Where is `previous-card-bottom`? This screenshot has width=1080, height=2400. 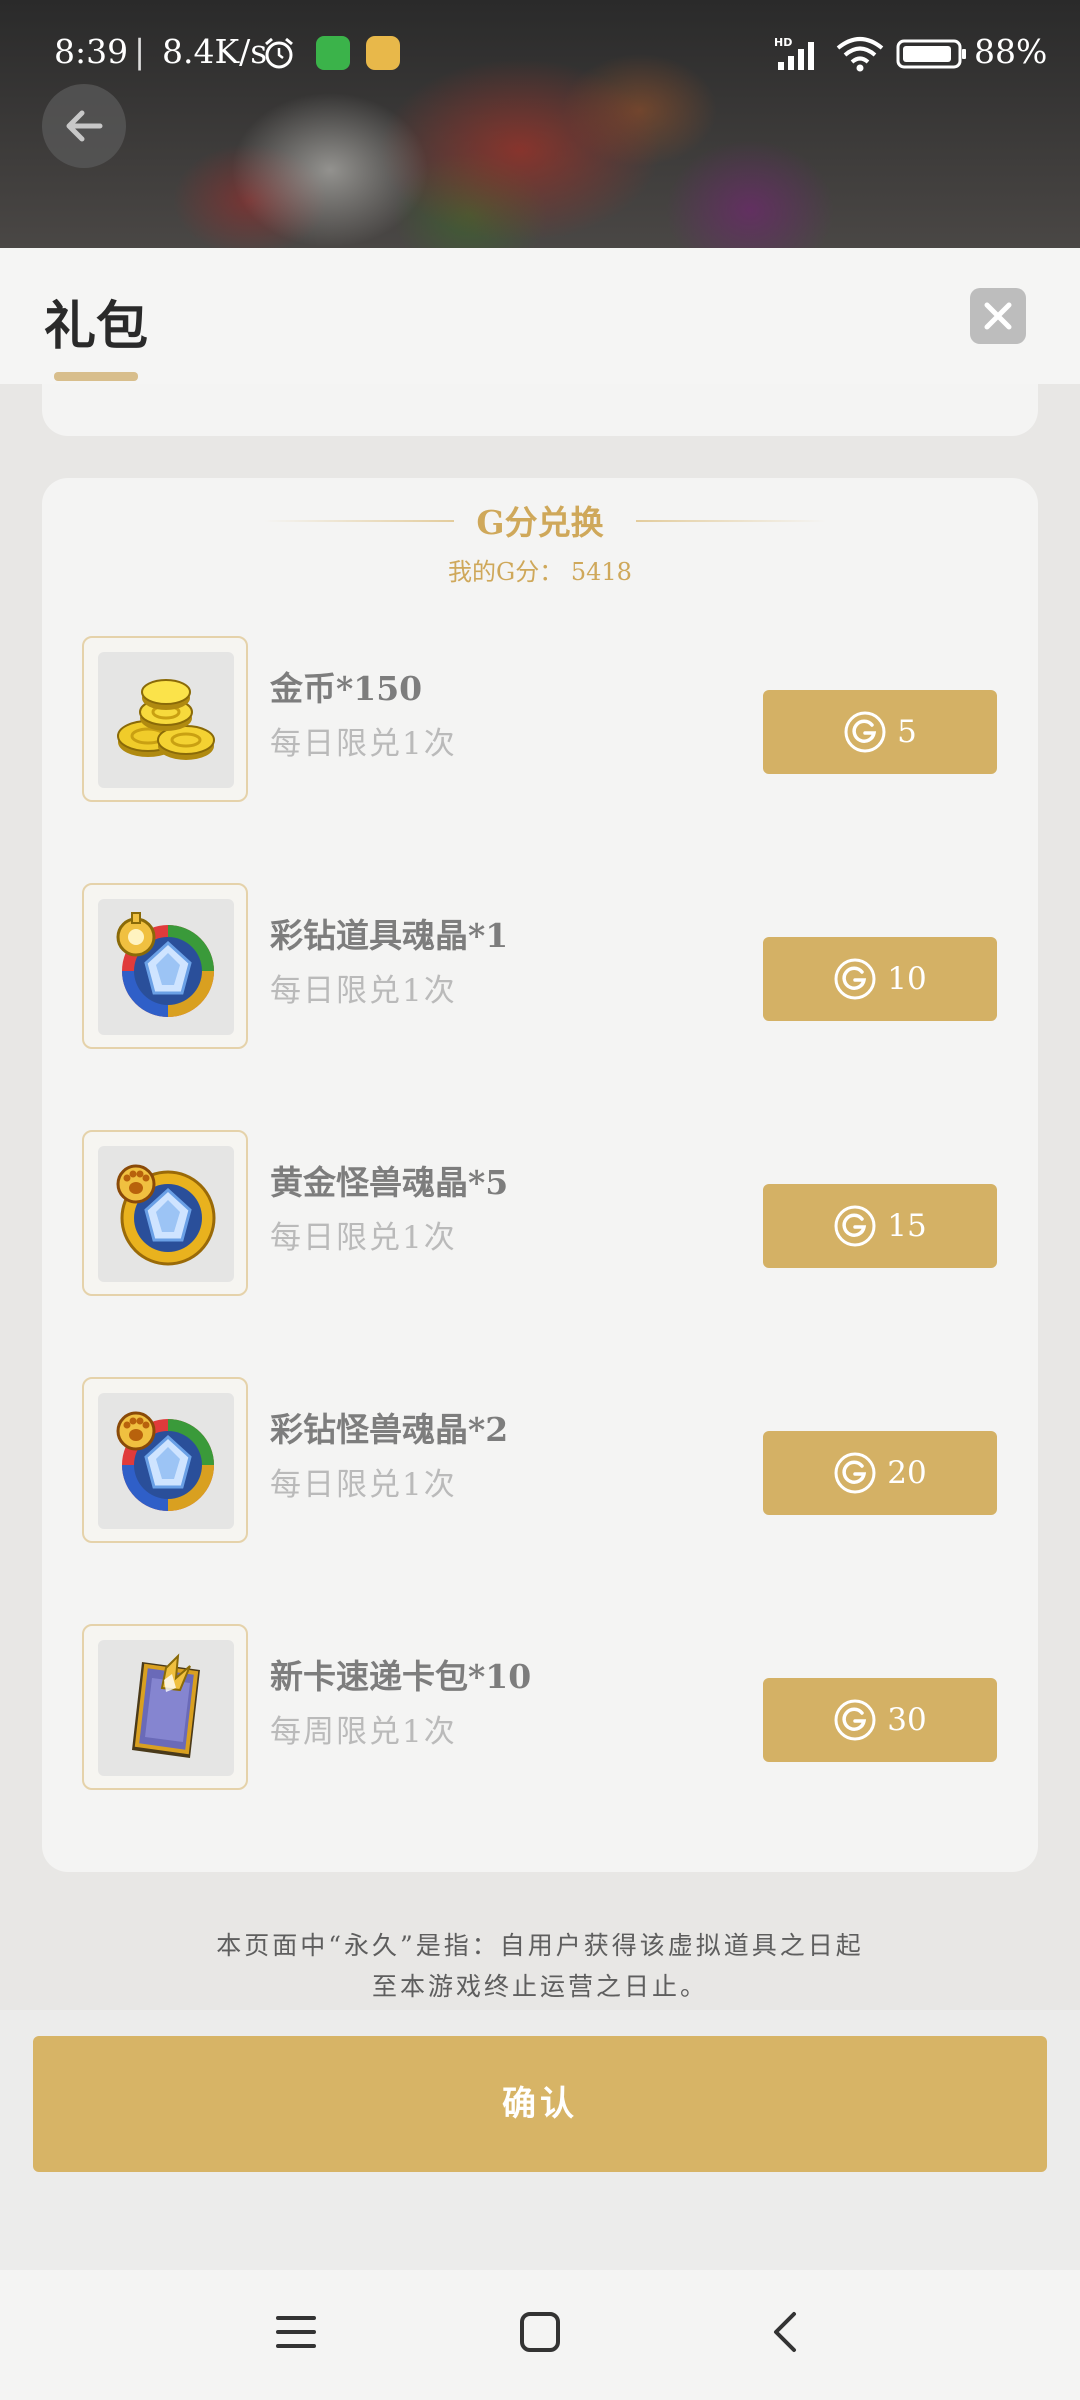
previous-card-bottom is located at coordinates (540, 410).